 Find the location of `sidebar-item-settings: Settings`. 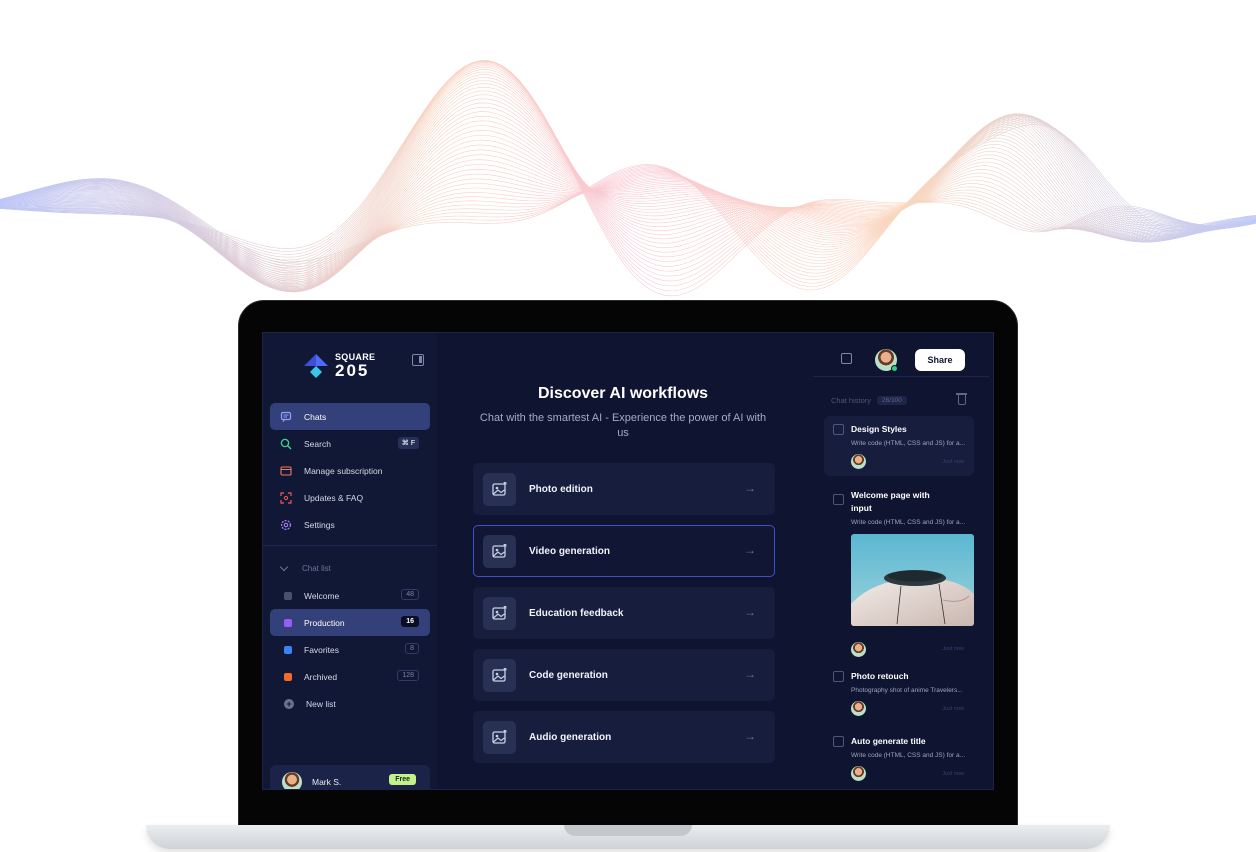

sidebar-item-settings: Settings is located at coordinates (350, 524).